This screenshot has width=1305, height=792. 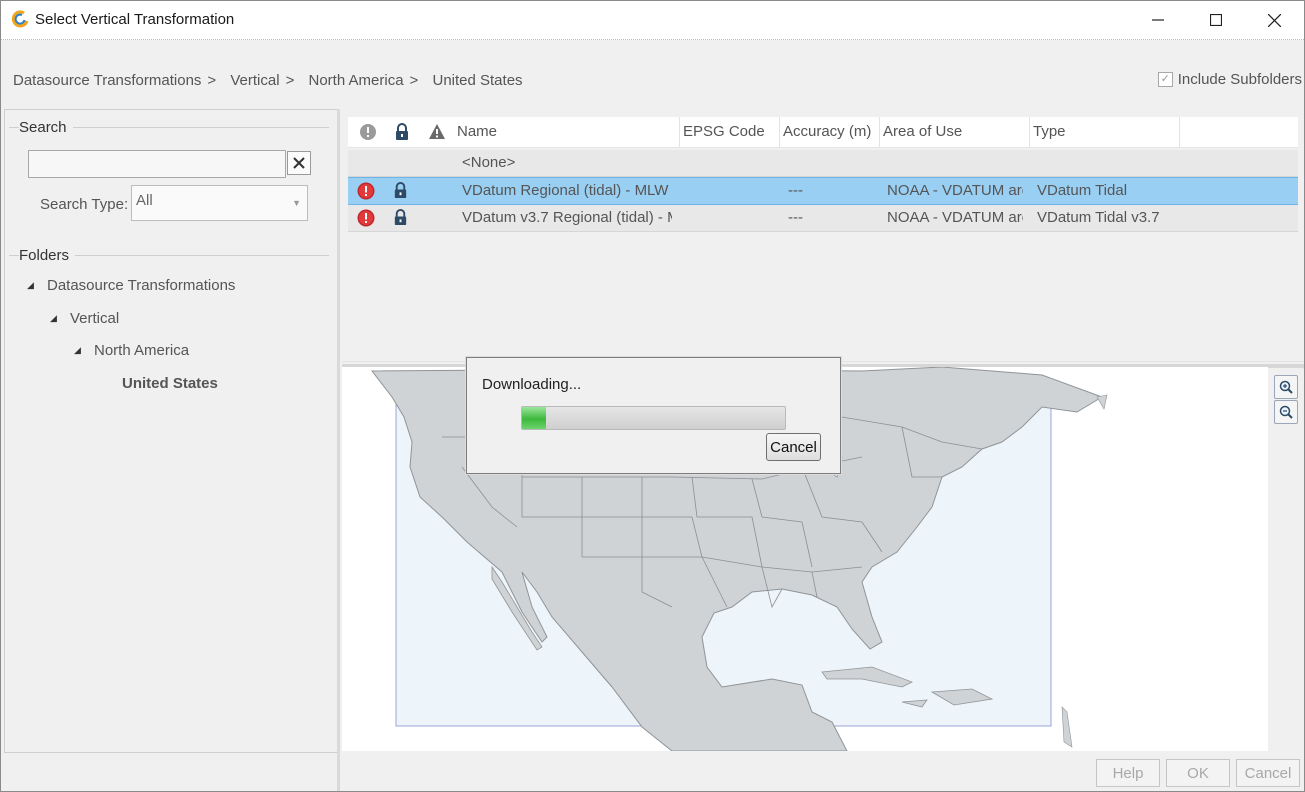 What do you see at coordinates (144, 200) in the screenshot?
I see `search-type-value: All` at bounding box center [144, 200].